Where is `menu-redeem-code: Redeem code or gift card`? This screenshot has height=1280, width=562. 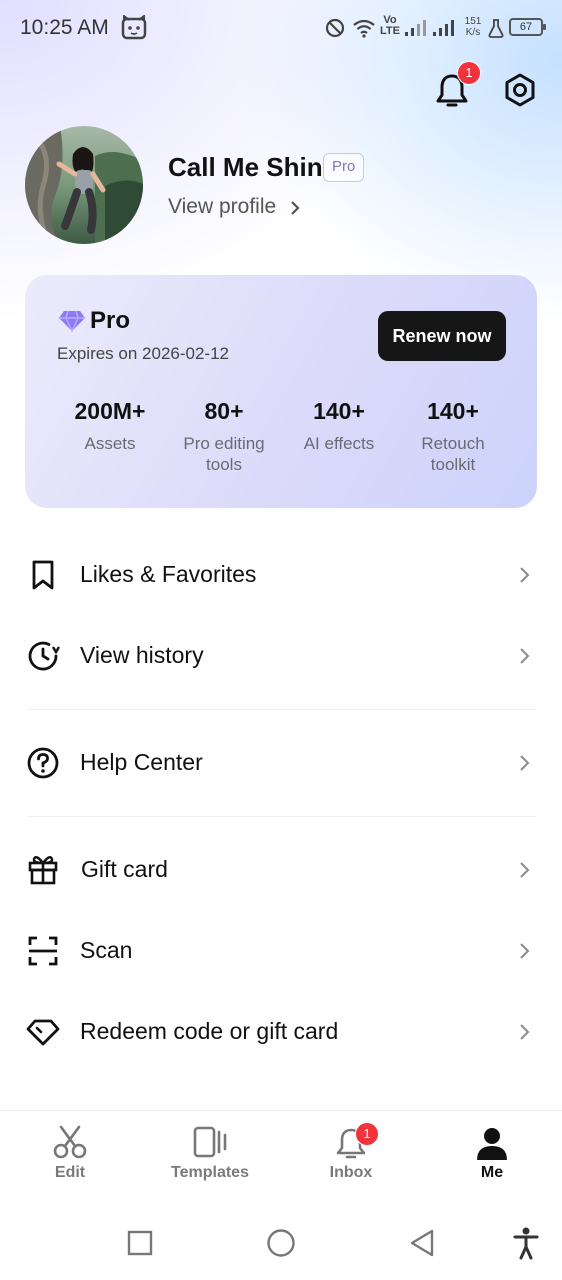
menu-redeem-code: Redeem code or gift card is located at coordinates (281, 1032).